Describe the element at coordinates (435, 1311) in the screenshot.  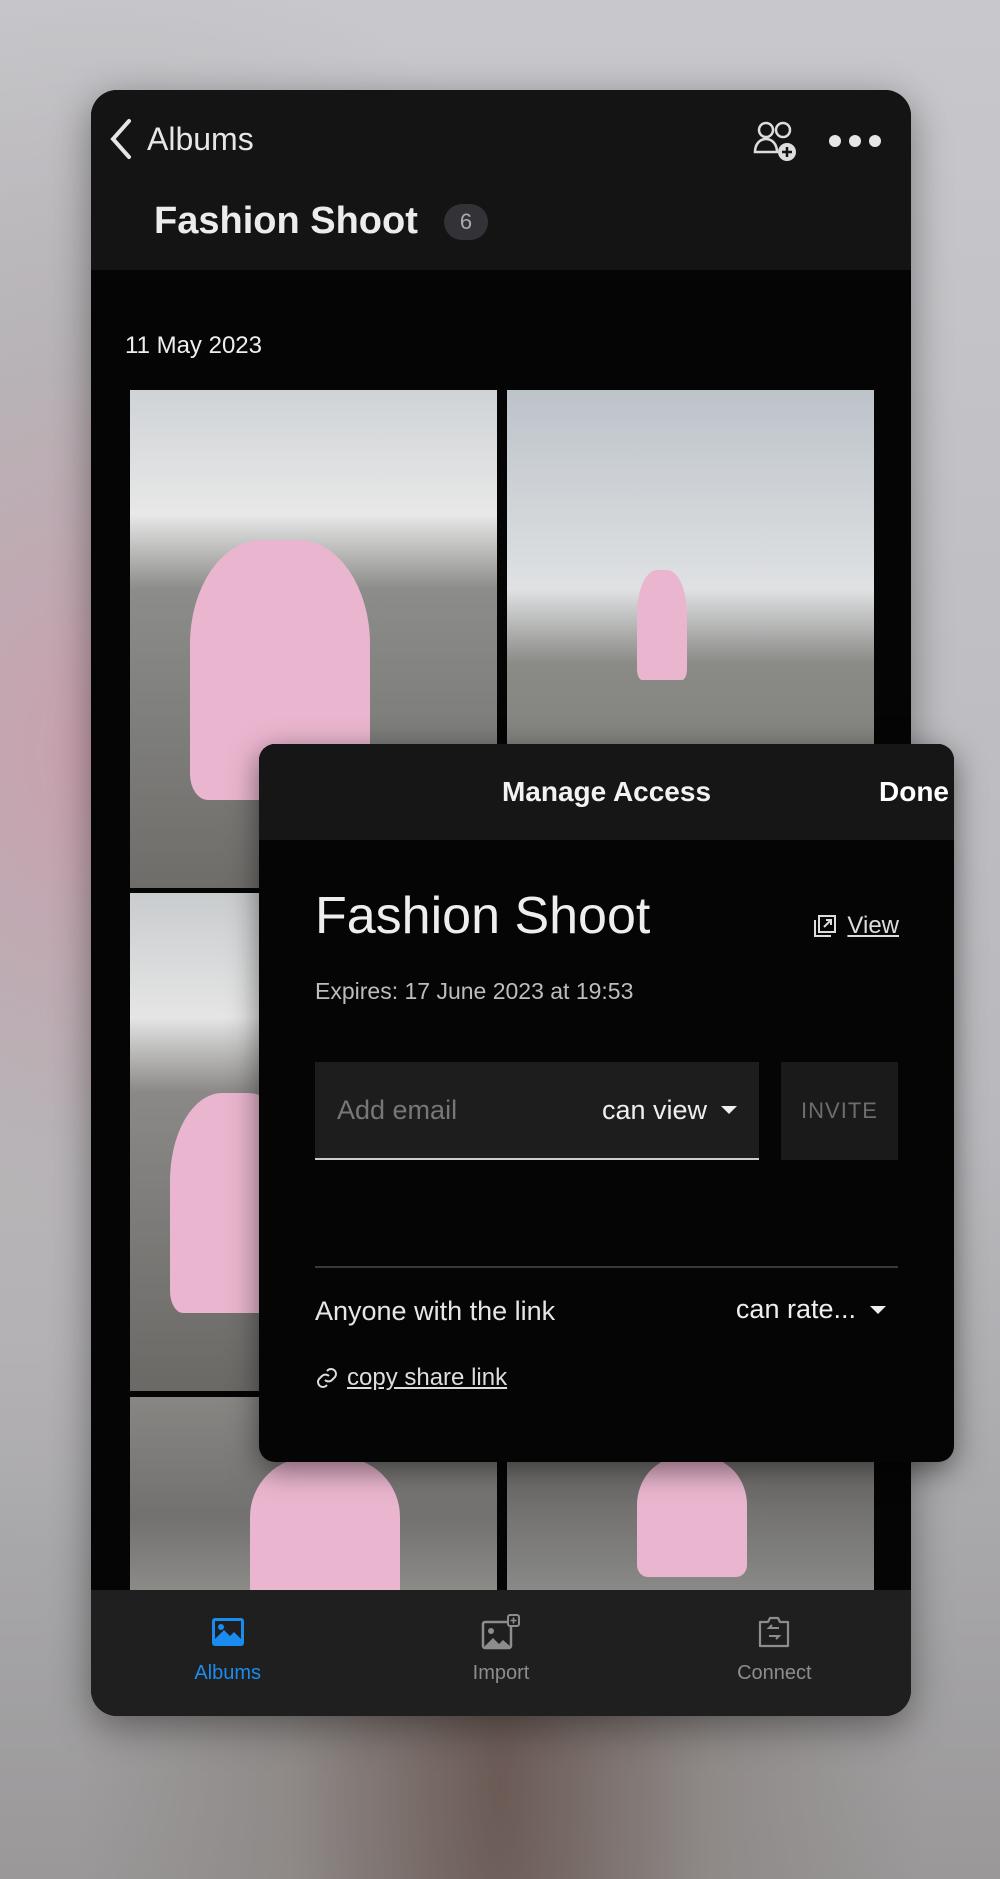
I see `link-audience-label: Anyone with the link` at that location.